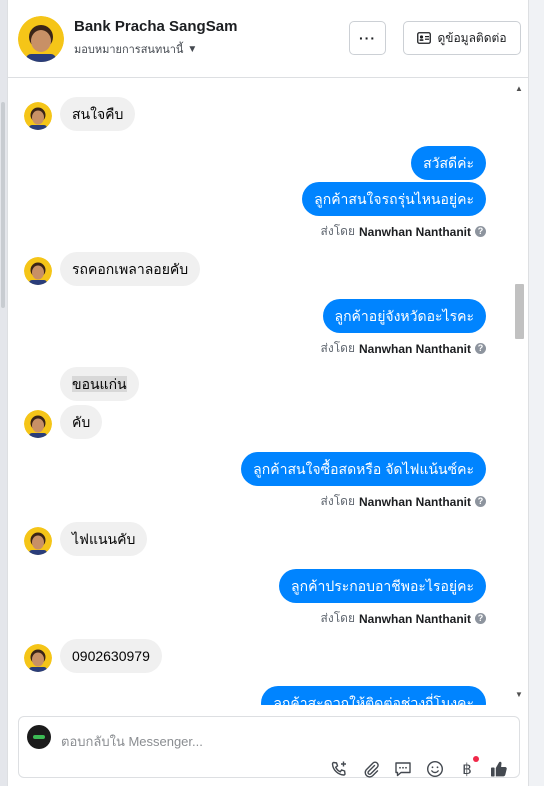  What do you see at coordinates (3, 393) in the screenshot?
I see `left-scrollbar` at bounding box center [3, 393].